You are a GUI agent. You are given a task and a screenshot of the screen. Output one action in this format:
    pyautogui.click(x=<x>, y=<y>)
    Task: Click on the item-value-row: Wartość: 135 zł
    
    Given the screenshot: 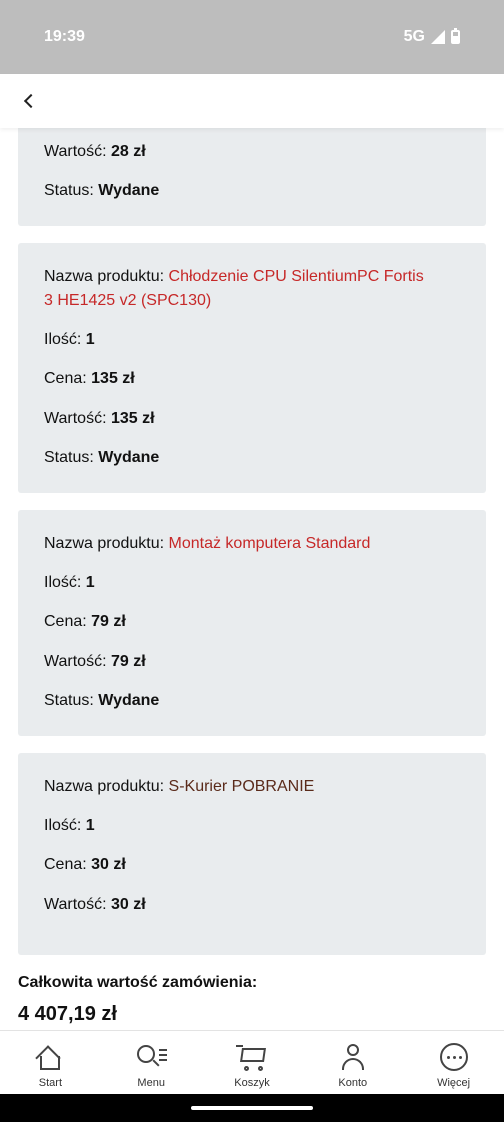 What is the action you would take?
    pyautogui.click(x=99, y=418)
    